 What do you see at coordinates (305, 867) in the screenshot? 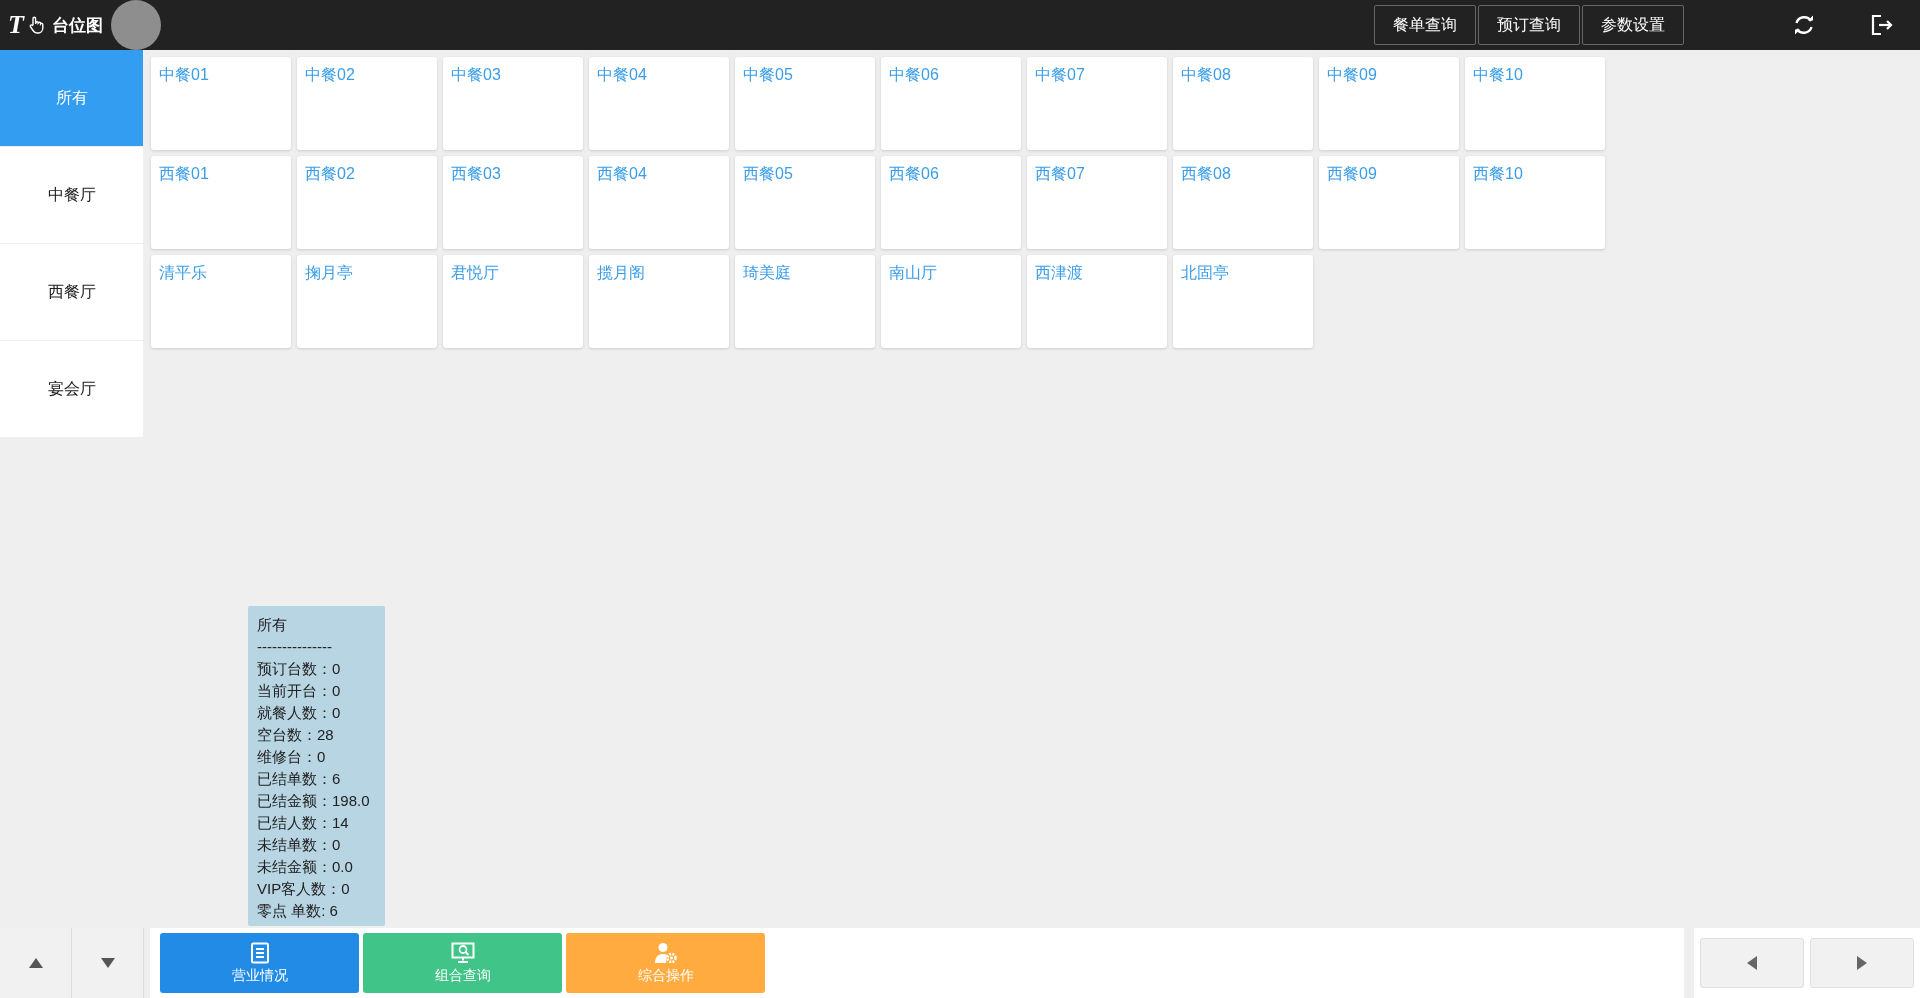
I see `summary-line: 未结金额：0.0` at bounding box center [305, 867].